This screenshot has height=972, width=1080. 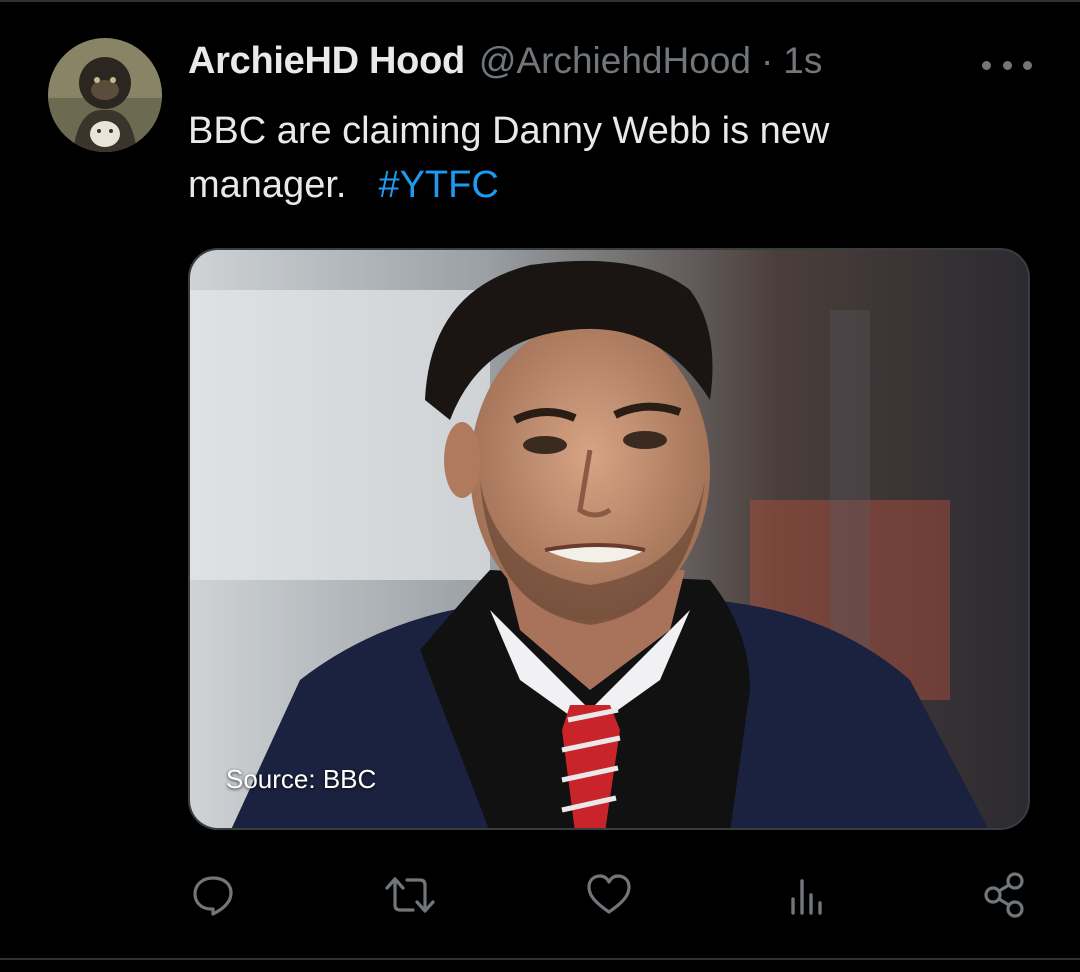 I want to click on retweet-arrows-icon, so click(x=410, y=895).